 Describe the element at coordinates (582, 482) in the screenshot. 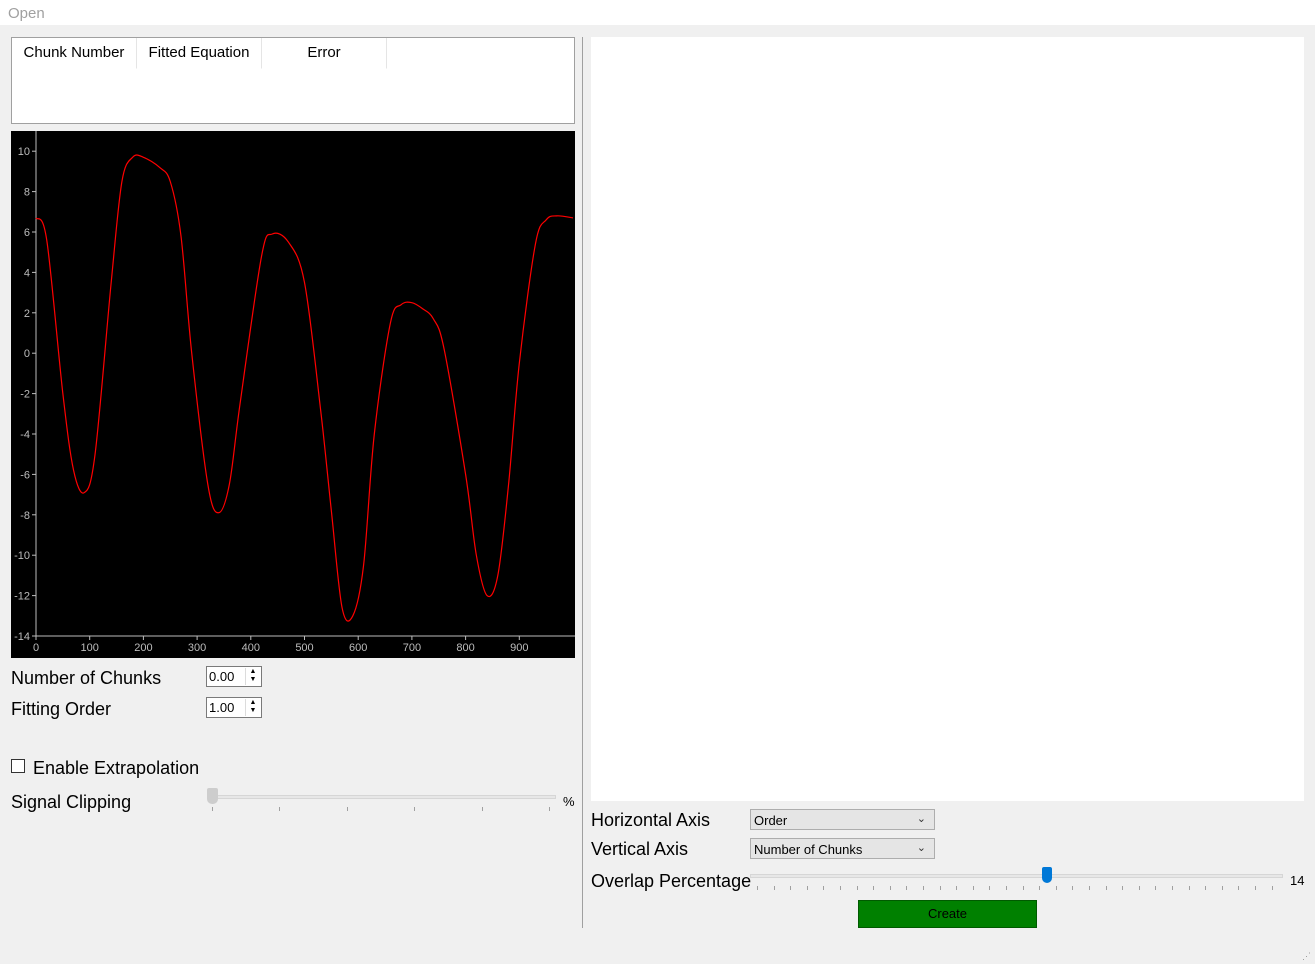

I see `splitter` at that location.